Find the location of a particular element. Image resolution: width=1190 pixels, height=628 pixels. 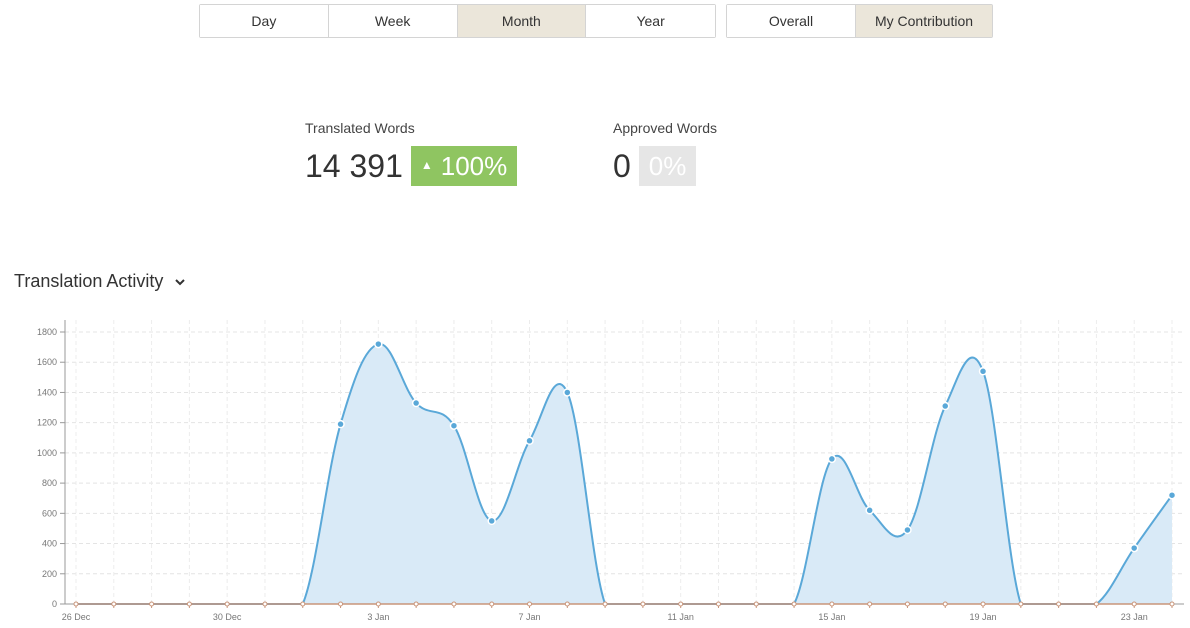

y-tick-label: 1200 is located at coordinates (47, 423).